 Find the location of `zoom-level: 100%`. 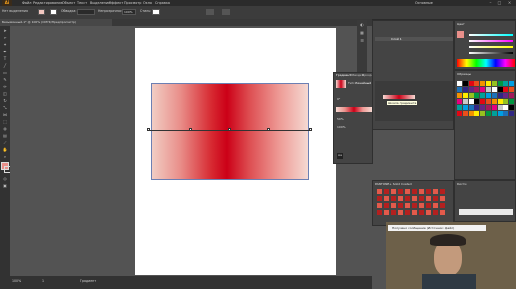

zoom-level: 100% is located at coordinates (16, 281).